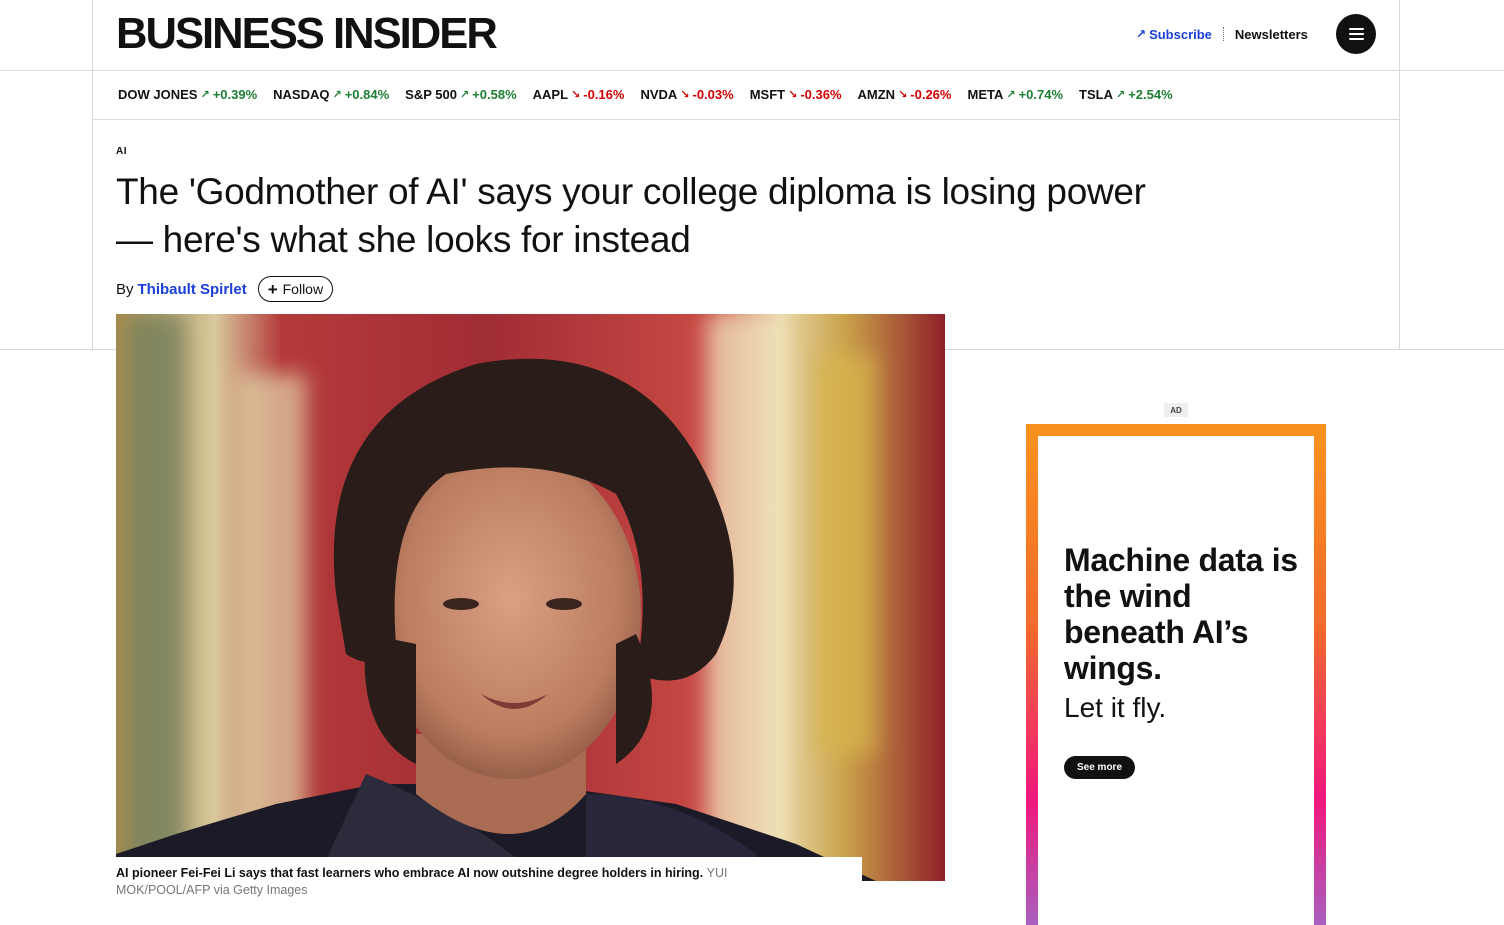  Describe the element at coordinates (821, 94) in the screenshot. I see `ticker-change: -0.36%` at that location.